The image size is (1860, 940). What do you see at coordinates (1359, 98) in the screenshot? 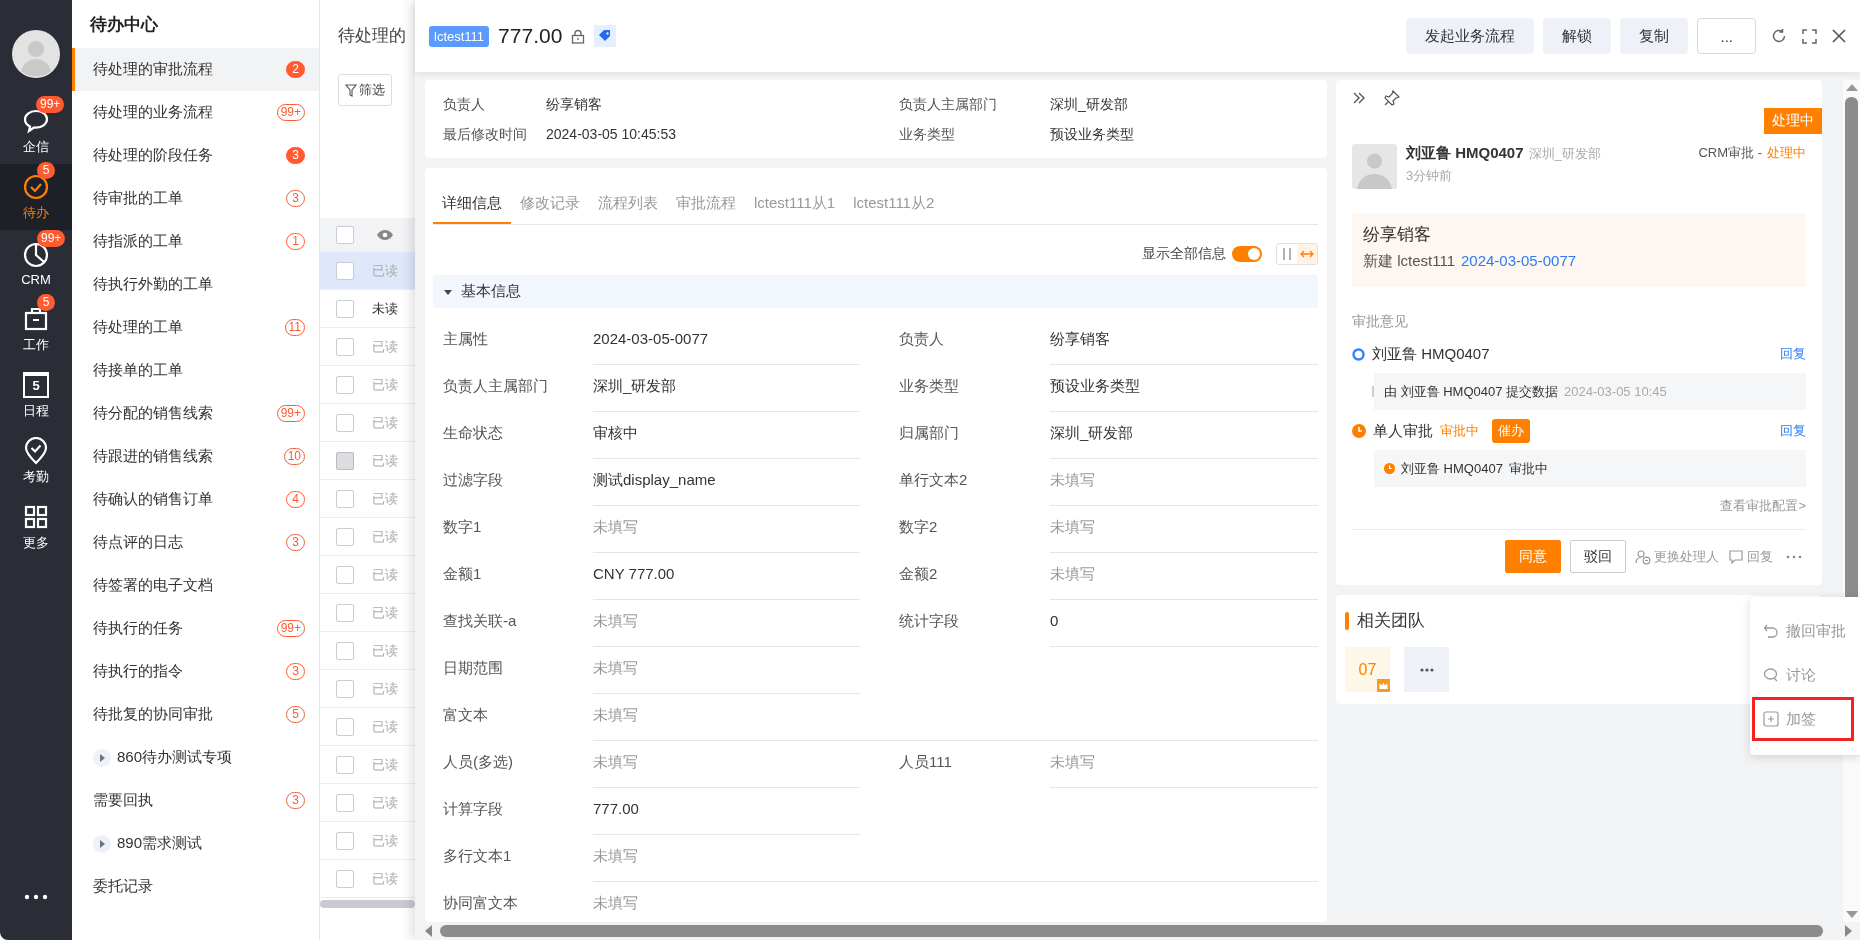
I see `collapse-icon` at bounding box center [1359, 98].